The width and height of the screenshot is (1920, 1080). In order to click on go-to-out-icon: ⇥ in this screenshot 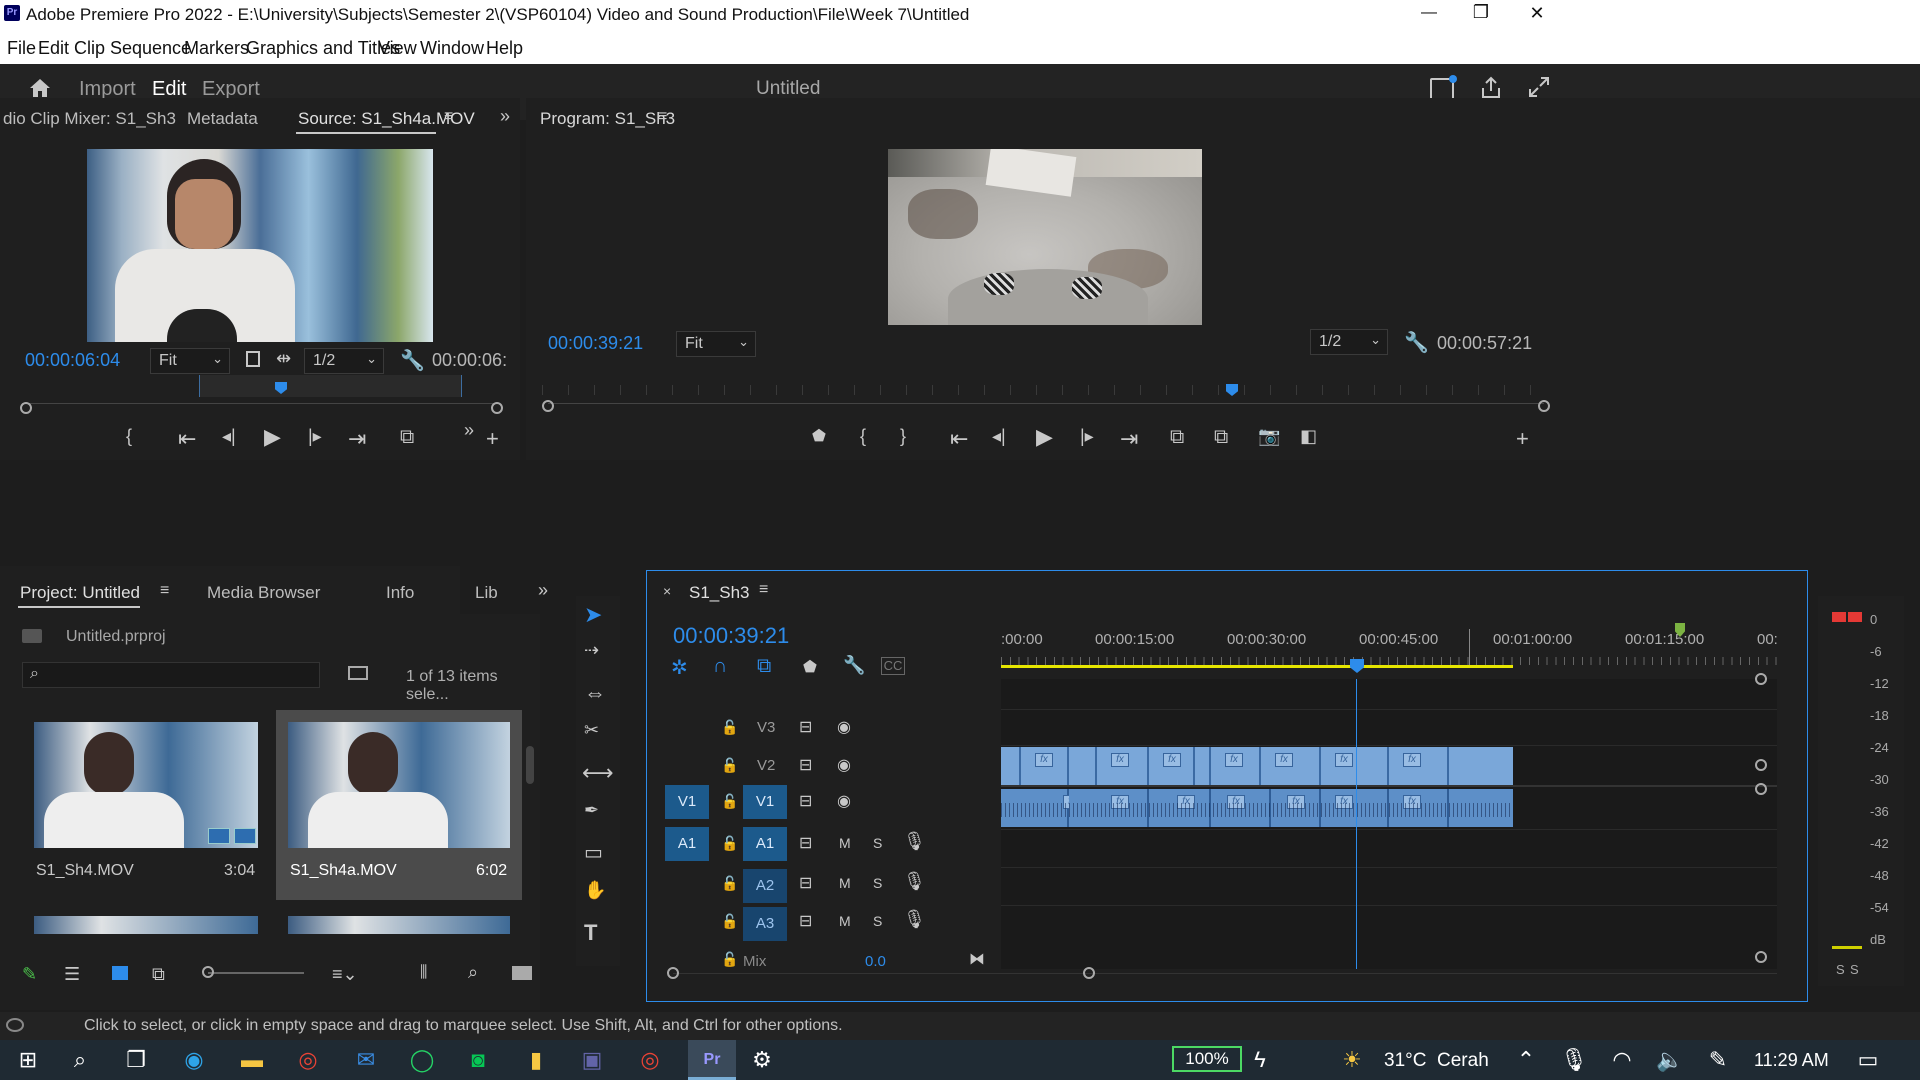, I will do `click(357, 439)`.